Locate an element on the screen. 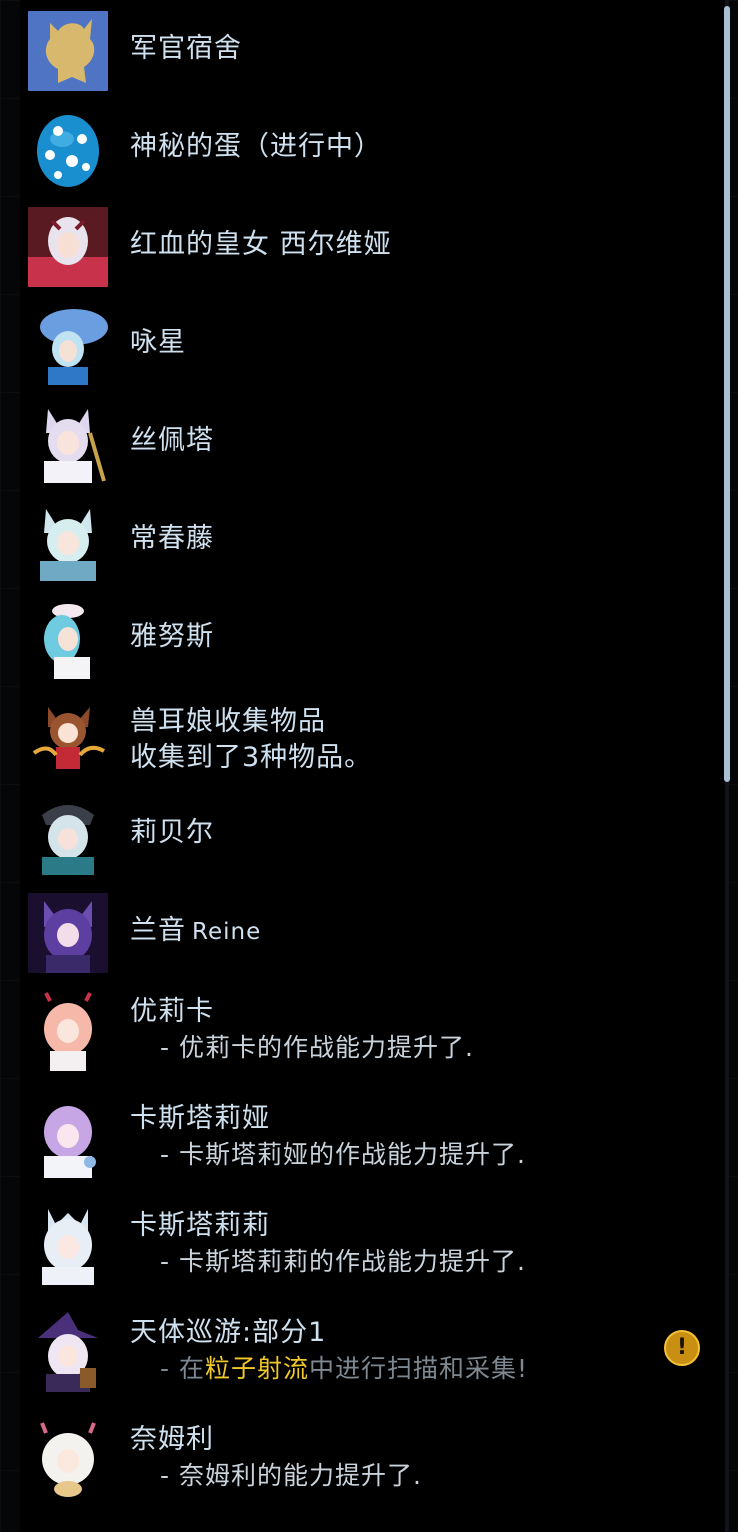 This screenshot has height=1532, width=738. item-title-latin: Reine is located at coordinates (227, 932).